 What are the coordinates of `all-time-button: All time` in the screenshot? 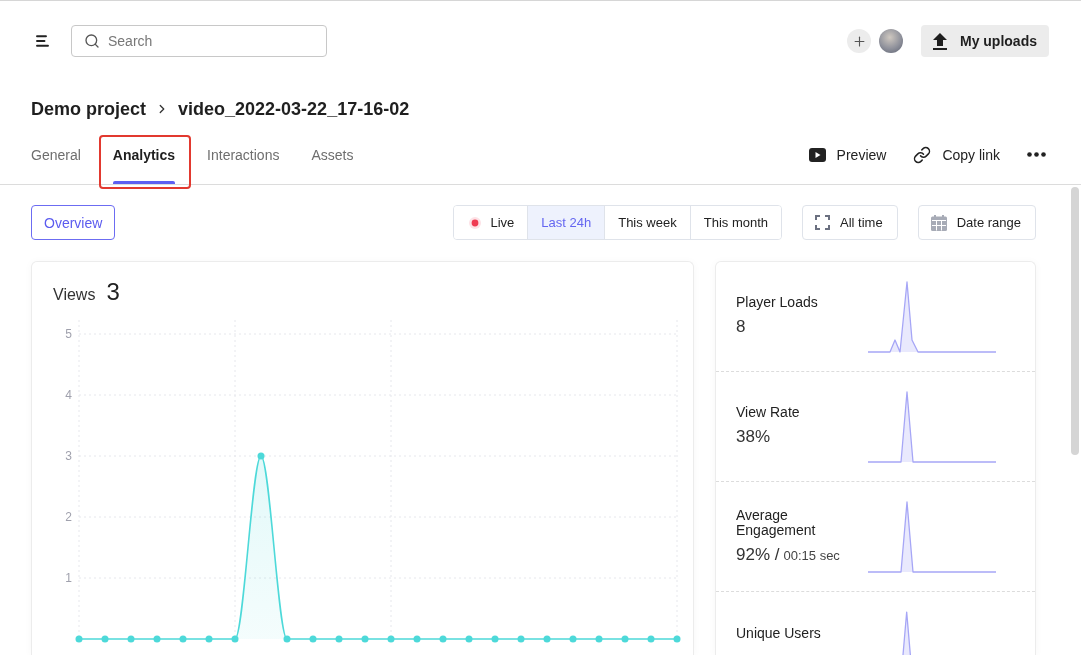 It's located at (850, 222).